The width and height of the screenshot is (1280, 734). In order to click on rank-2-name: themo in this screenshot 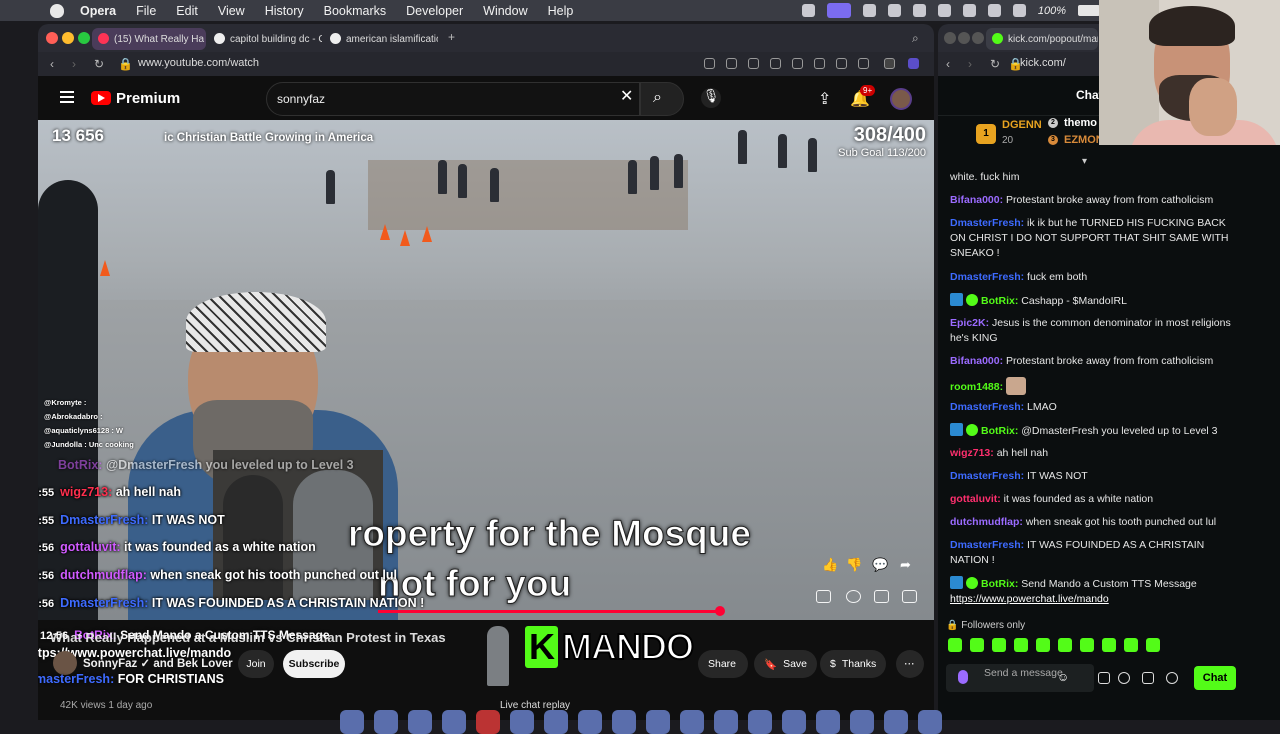, I will do `click(1080, 123)`.